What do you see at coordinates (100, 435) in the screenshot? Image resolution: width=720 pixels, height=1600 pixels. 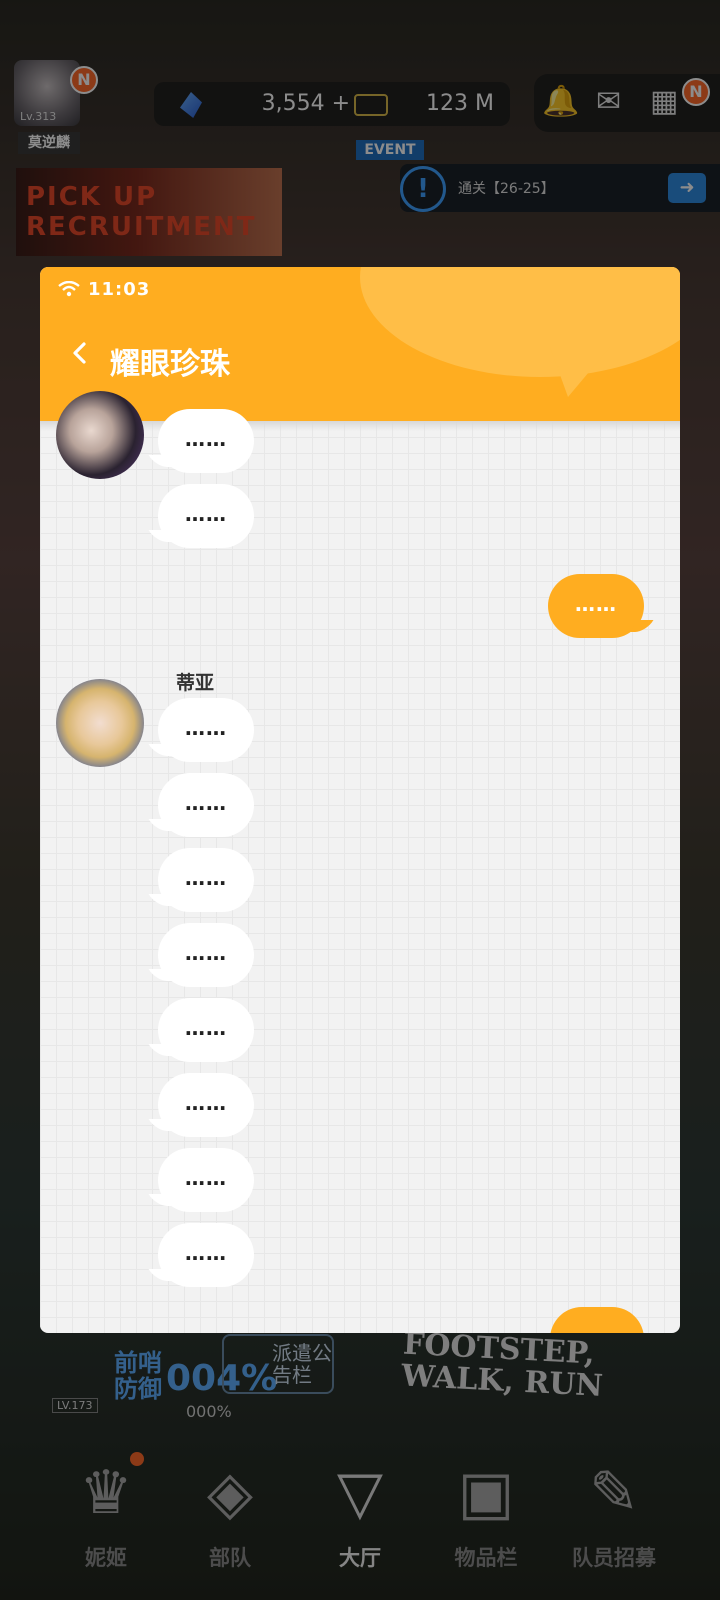 I see `avatar-first-speaker` at bounding box center [100, 435].